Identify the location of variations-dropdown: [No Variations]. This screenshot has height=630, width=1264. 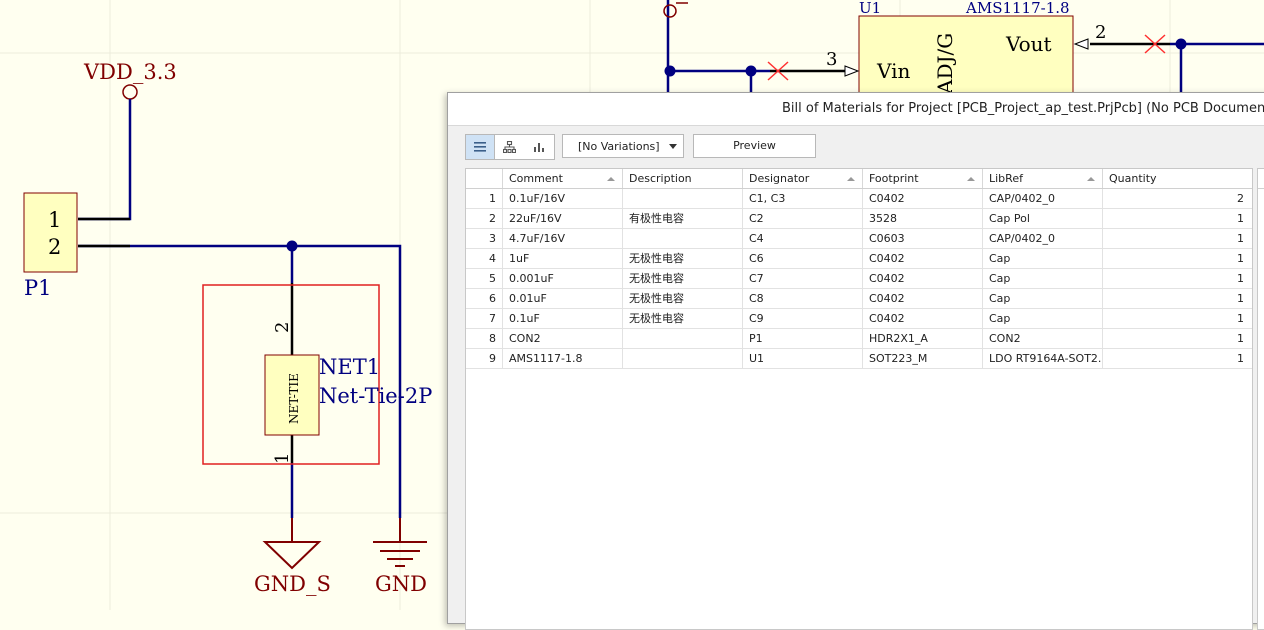
(623, 146).